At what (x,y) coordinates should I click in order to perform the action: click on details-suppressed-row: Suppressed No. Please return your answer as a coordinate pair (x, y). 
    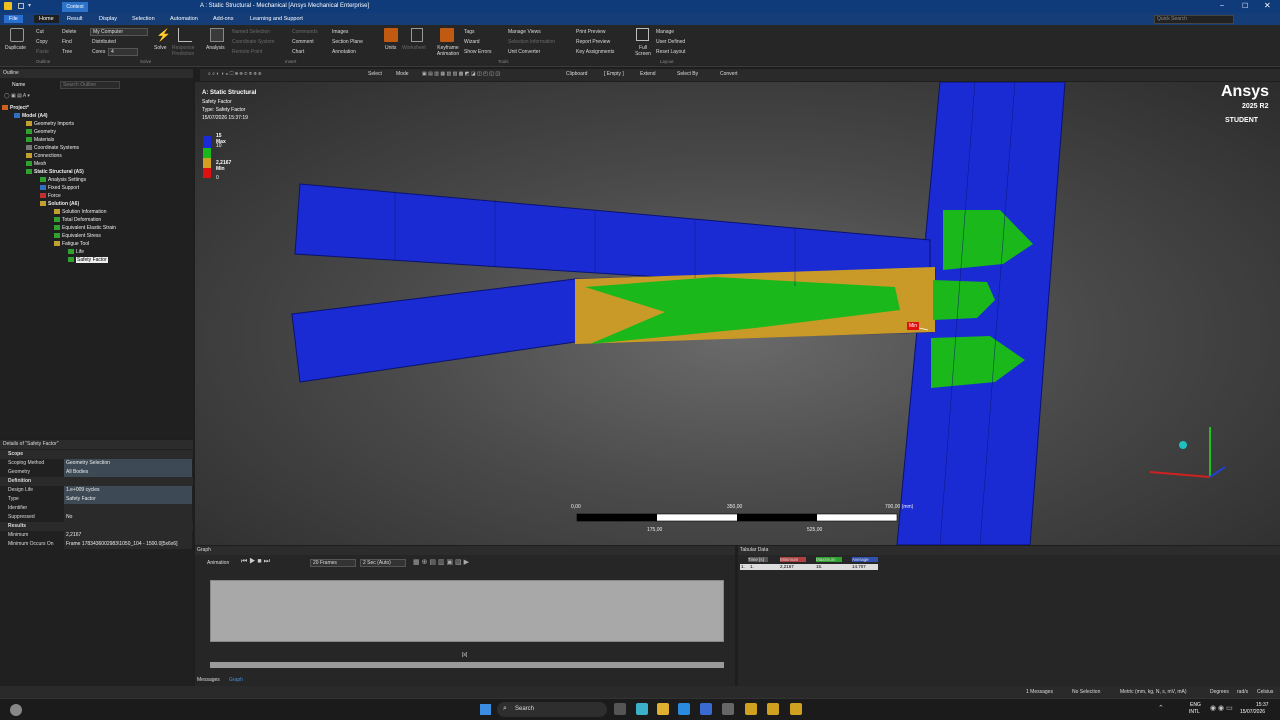
    Looking at the image, I should click on (96, 517).